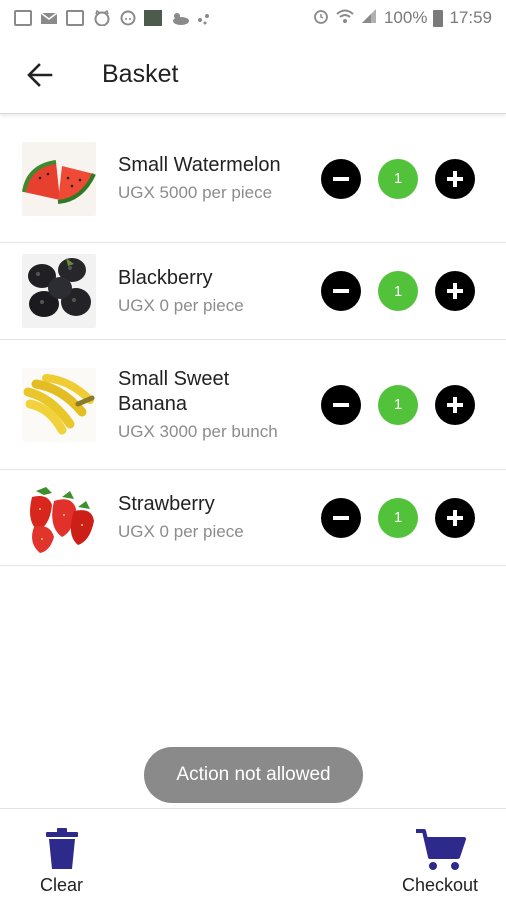 This screenshot has height=900, width=506. What do you see at coordinates (369, 18) in the screenshot?
I see `signal-icon` at bounding box center [369, 18].